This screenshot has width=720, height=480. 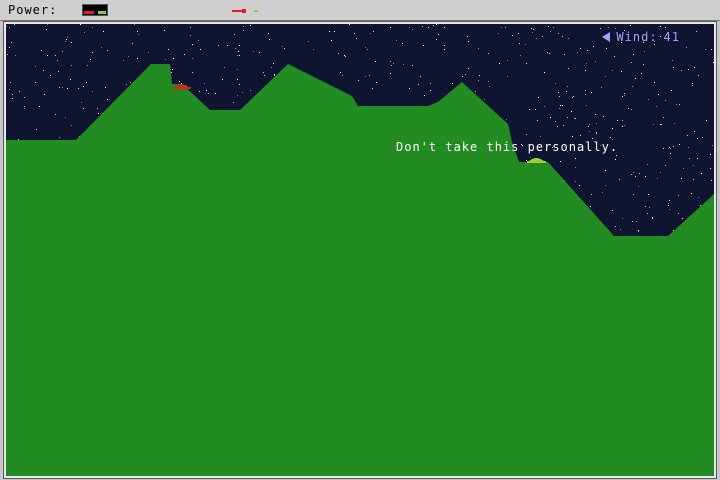 I want to click on power-meter, so click(x=95, y=10).